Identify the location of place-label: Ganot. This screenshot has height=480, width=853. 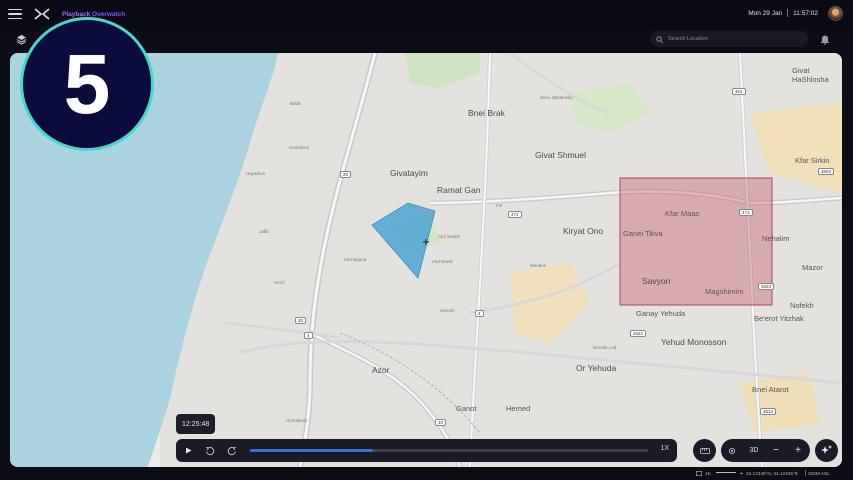
(466, 408).